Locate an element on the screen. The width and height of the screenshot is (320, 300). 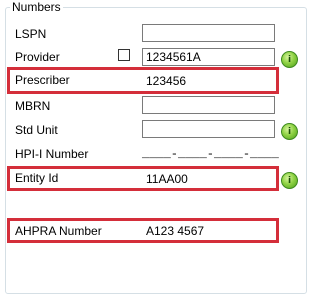
std-unit-lookup-button: i is located at coordinates (289, 131).